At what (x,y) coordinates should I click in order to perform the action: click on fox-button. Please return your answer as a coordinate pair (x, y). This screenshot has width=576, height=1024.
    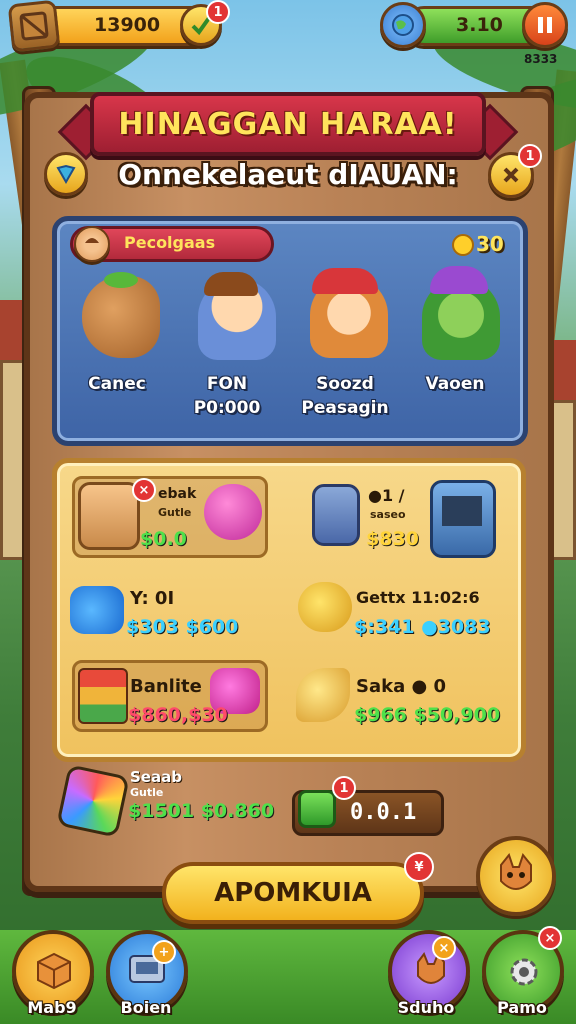
    Looking at the image, I should click on (516, 876).